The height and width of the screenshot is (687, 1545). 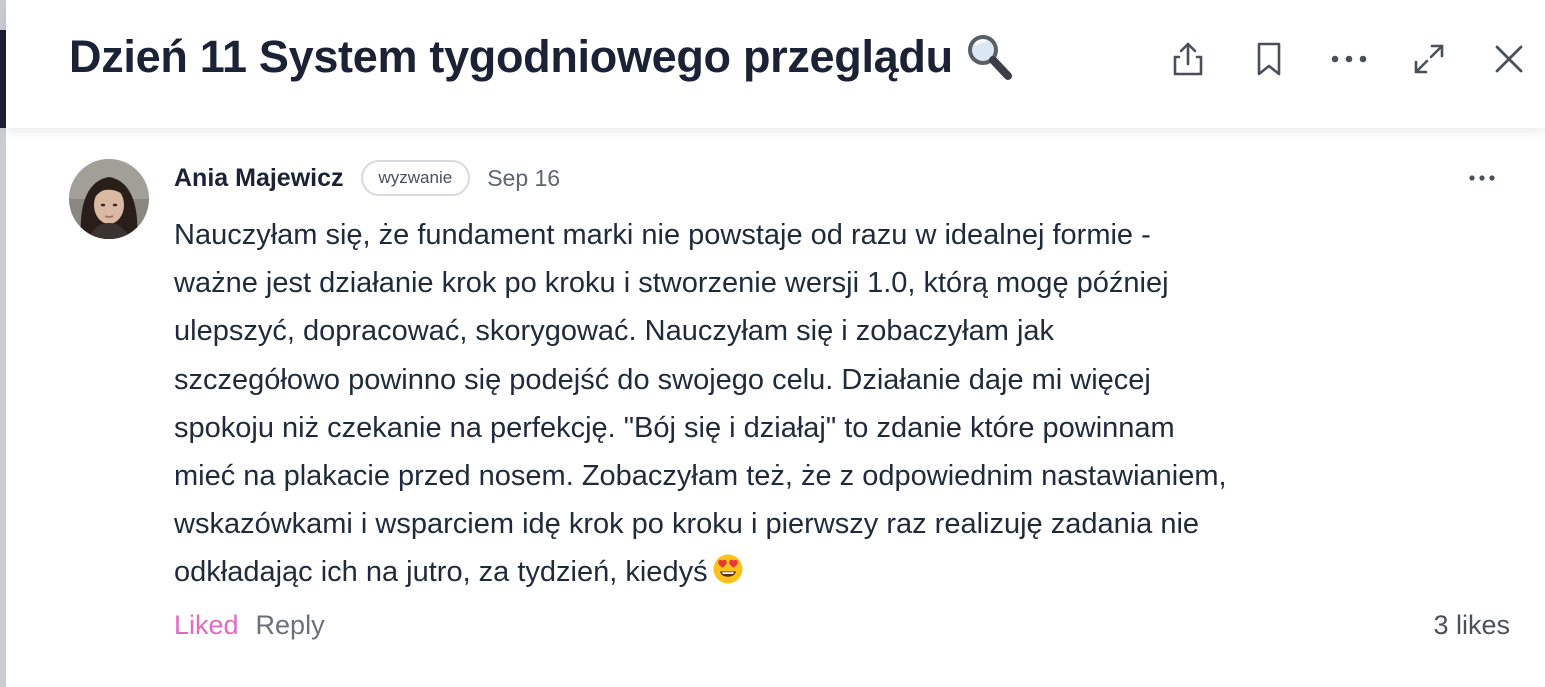 I want to click on page-title-text: Dzień 11 System tygodniowego przeglądu, so click(x=511, y=56).